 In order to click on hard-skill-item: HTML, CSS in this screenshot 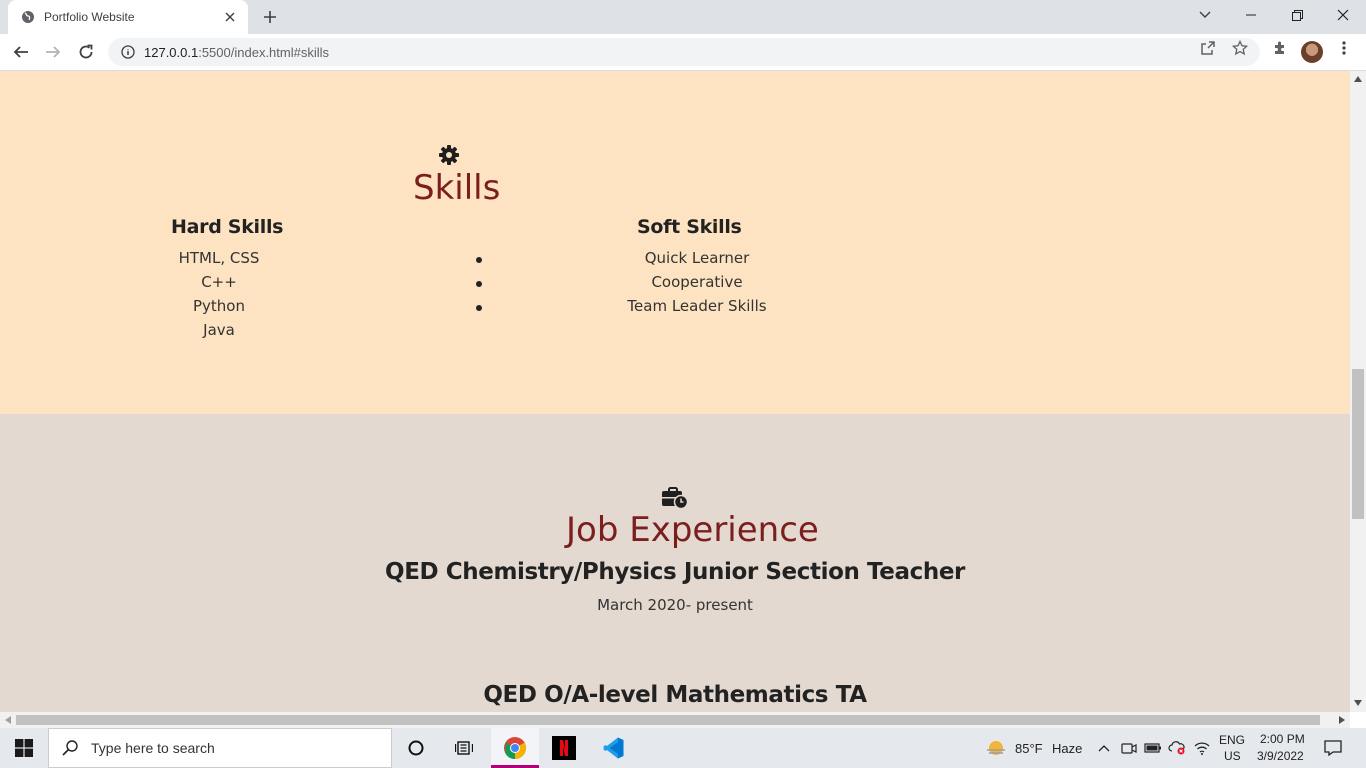, I will do `click(219, 258)`.